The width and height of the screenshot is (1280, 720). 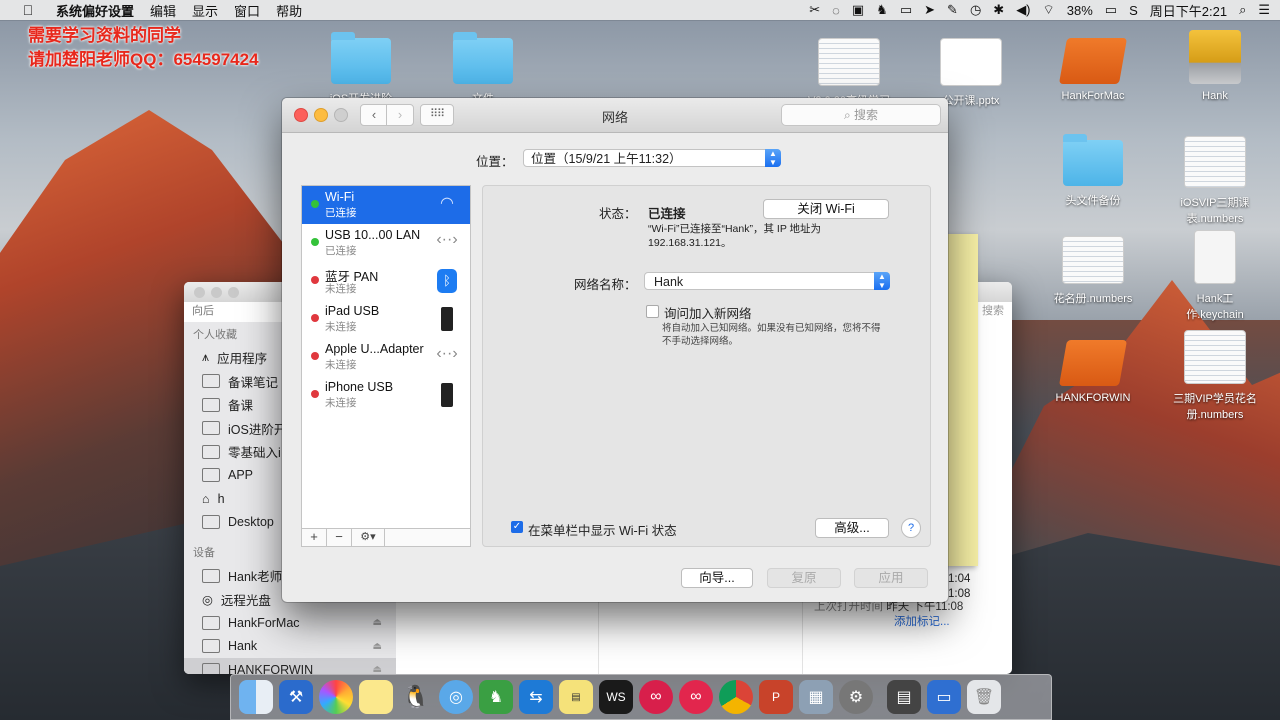 What do you see at coordinates (386, 357) in the screenshot?
I see `service-apple-usb-adapter: Apple U...Adapter 未连接 ‹··›` at bounding box center [386, 357].